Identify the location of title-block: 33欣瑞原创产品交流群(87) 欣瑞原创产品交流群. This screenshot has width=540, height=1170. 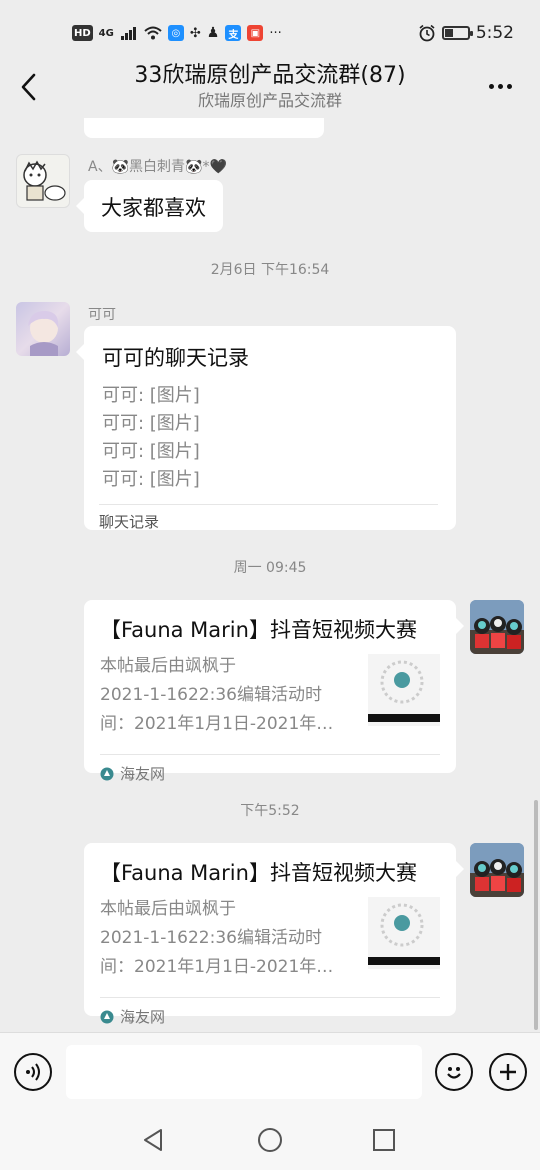
(269, 87).